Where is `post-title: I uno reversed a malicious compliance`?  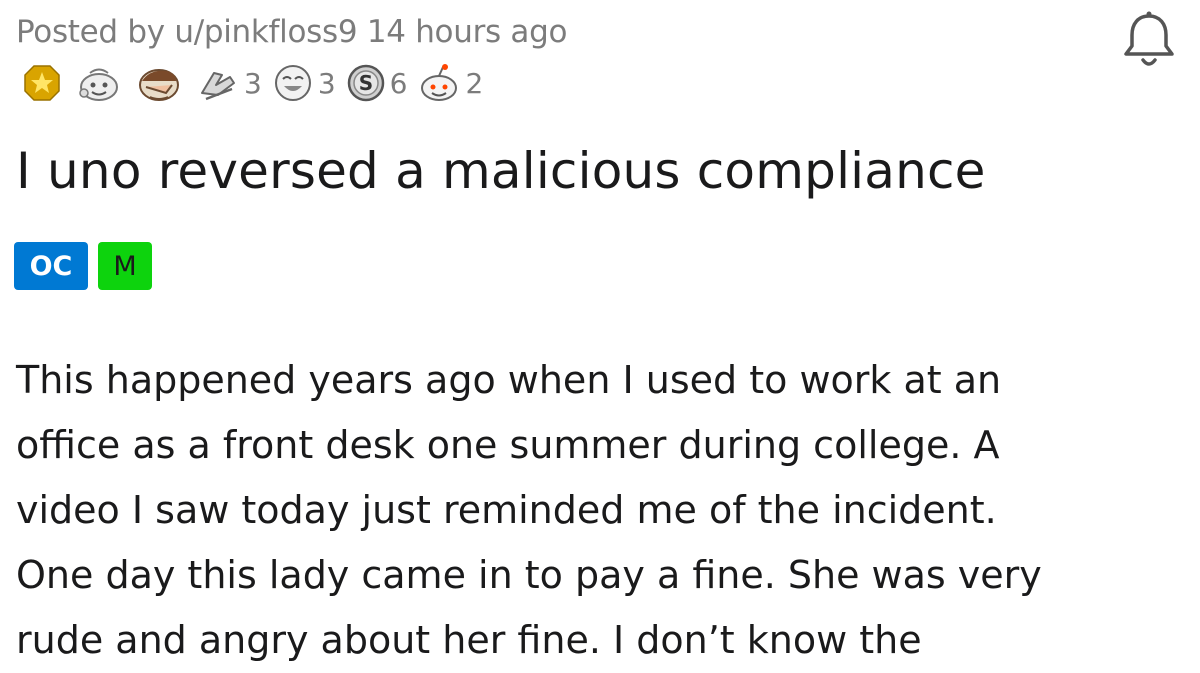
post-title: I uno reversed a malicious compliance is located at coordinates (501, 171).